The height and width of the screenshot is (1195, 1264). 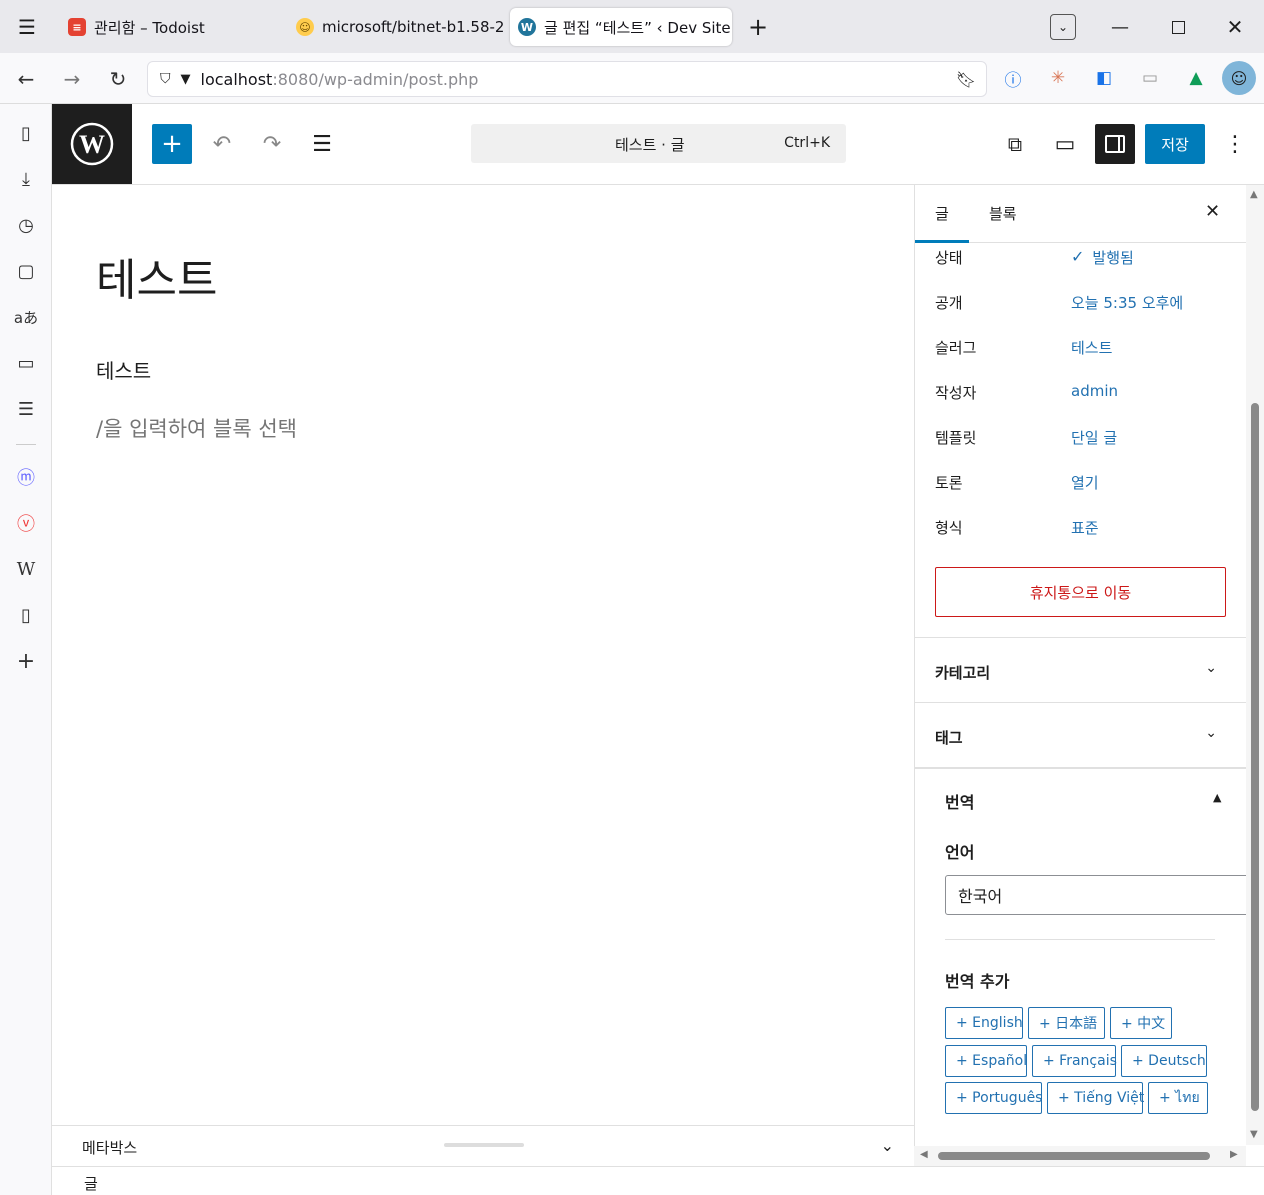 I want to click on close-window-button: ✕, so click(x=1235, y=27).